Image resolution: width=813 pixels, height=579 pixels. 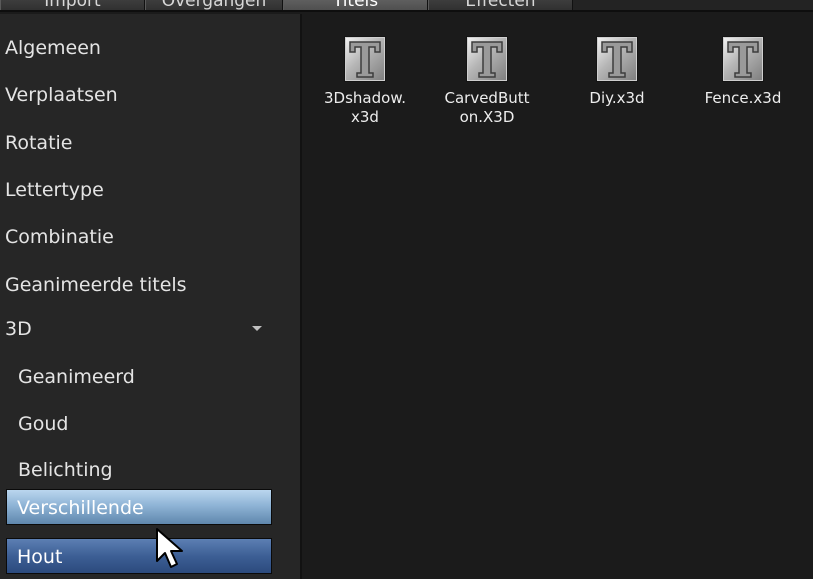 I want to click on template-tile-carvedbutton: CarvedButton.X3D, so click(x=487, y=81).